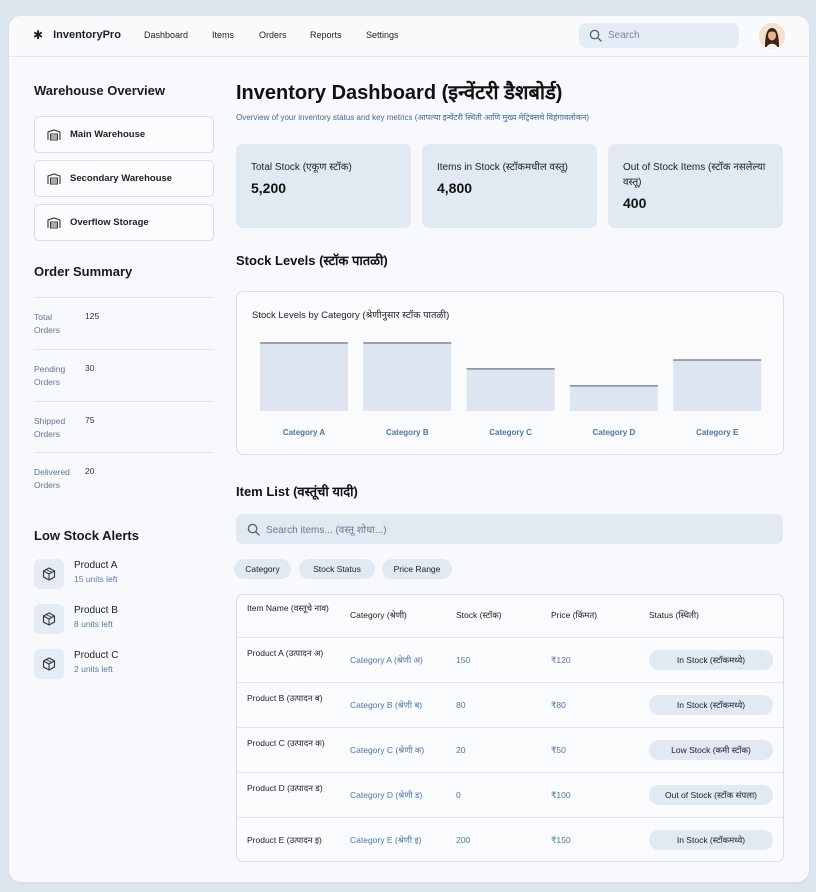  I want to click on stat-card-items-in-stock: Items in Stock (स्टॉकमधील वस्तू) 4,800, so click(509, 186).